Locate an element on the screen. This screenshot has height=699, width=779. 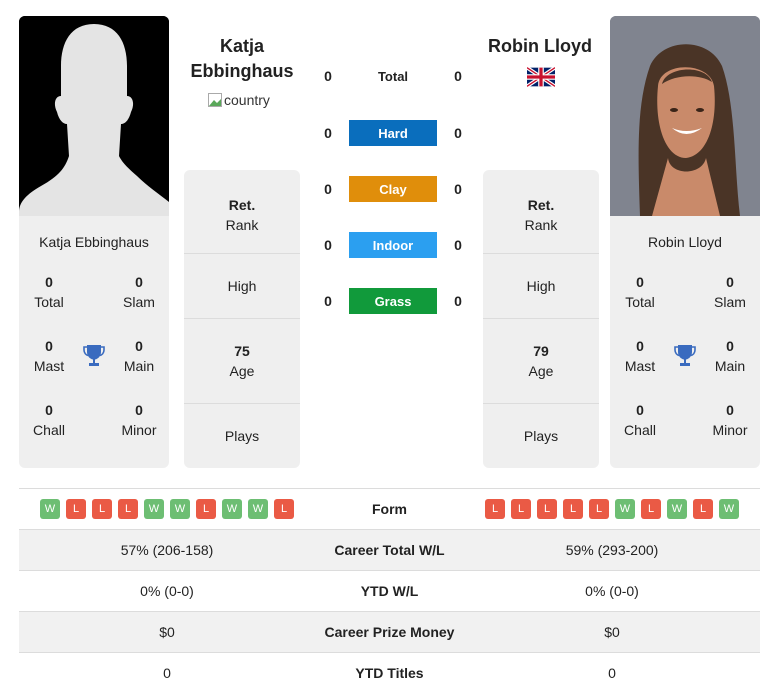
player2-titles: 0 Total 0 Slam 0 Mast 0 Main 0 Chall 0 Minor is located at coordinates (685, 356).